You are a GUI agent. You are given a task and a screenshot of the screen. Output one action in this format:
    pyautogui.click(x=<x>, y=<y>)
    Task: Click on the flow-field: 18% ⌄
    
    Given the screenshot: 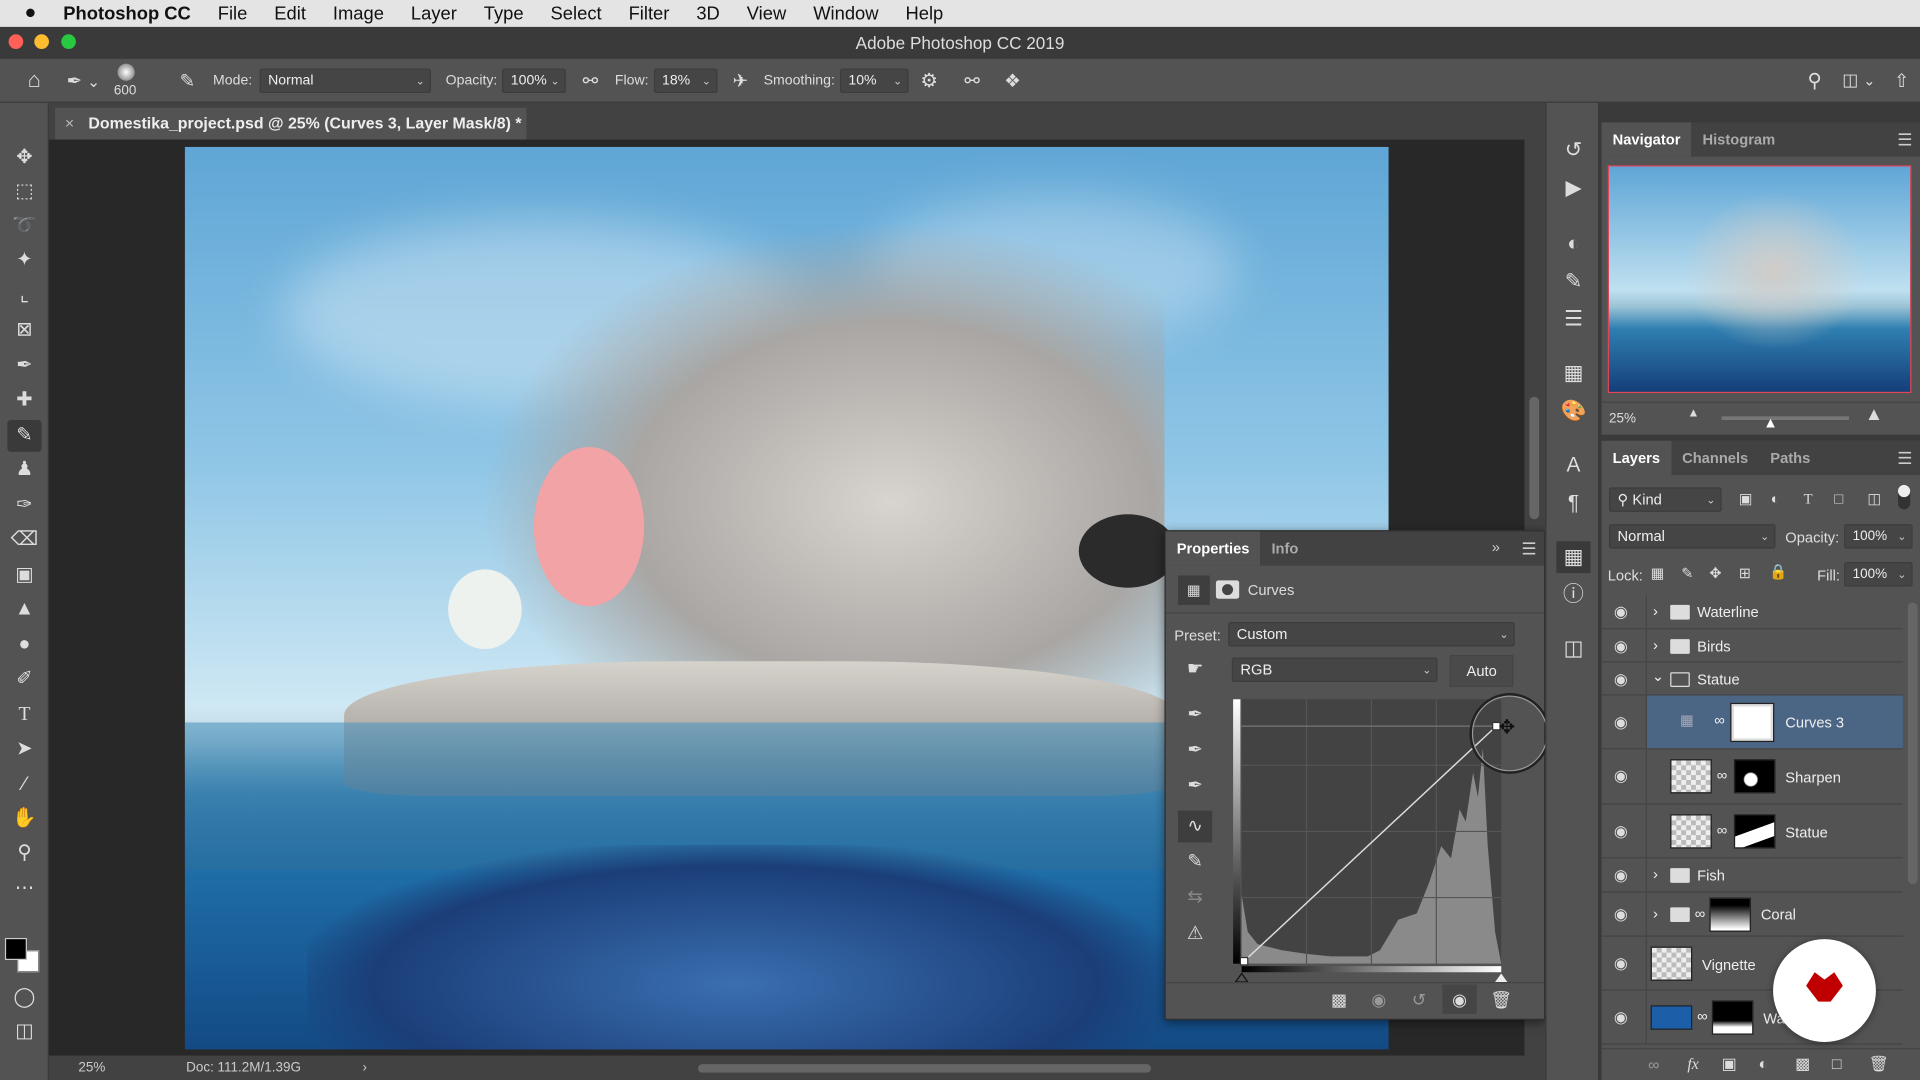 What is the action you would take?
    pyautogui.click(x=685, y=80)
    